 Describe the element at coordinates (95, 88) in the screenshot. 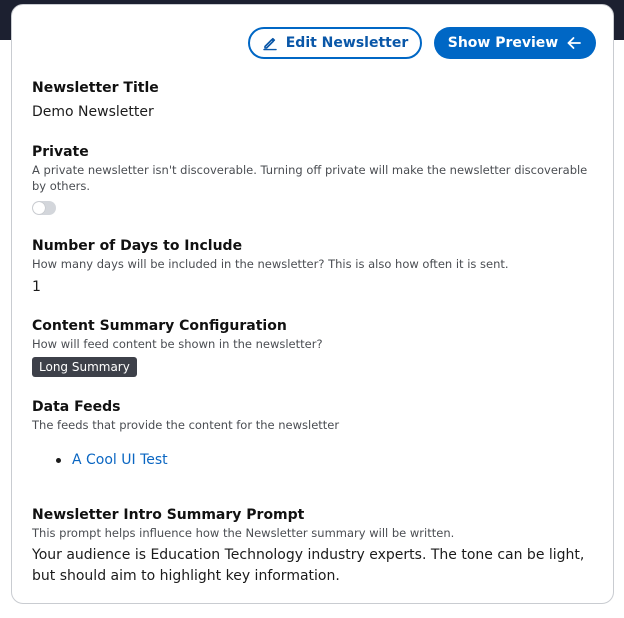

I see `title-label: Newsletter Title` at that location.